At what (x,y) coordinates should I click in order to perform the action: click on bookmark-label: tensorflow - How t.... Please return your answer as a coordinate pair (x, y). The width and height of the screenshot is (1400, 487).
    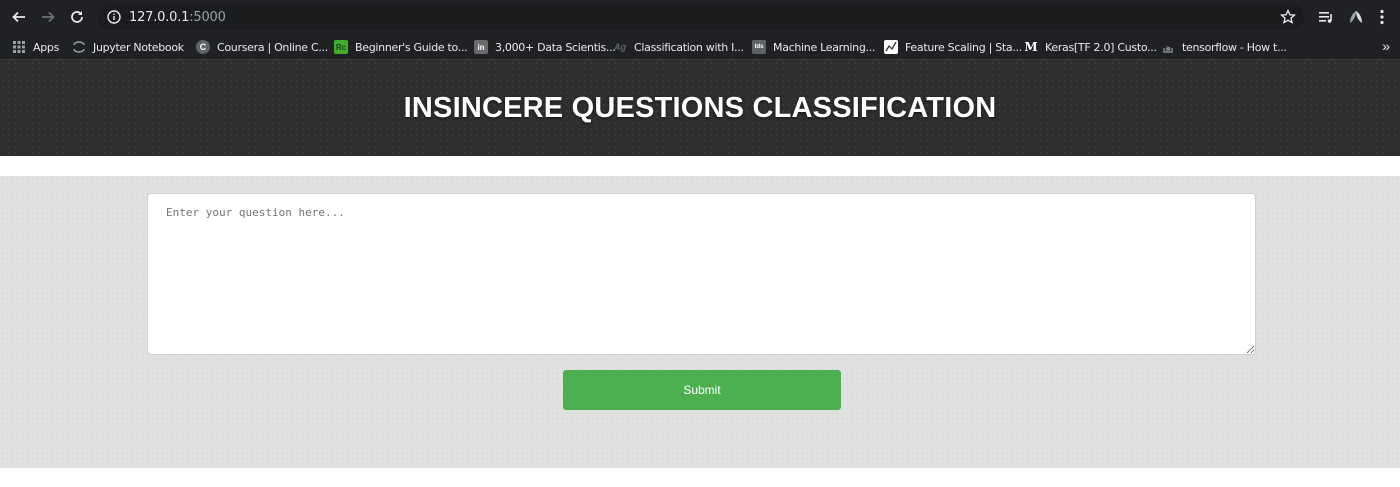
    Looking at the image, I should click on (1234, 47).